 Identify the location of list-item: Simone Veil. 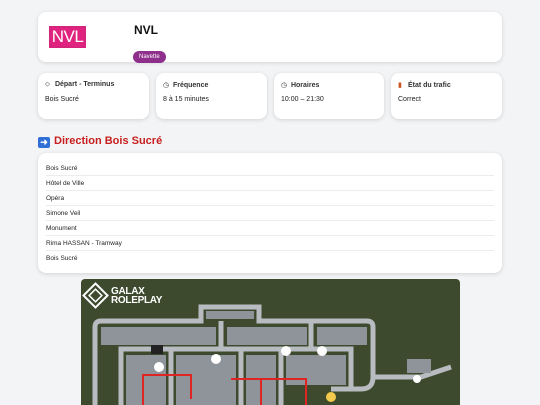
(270, 213).